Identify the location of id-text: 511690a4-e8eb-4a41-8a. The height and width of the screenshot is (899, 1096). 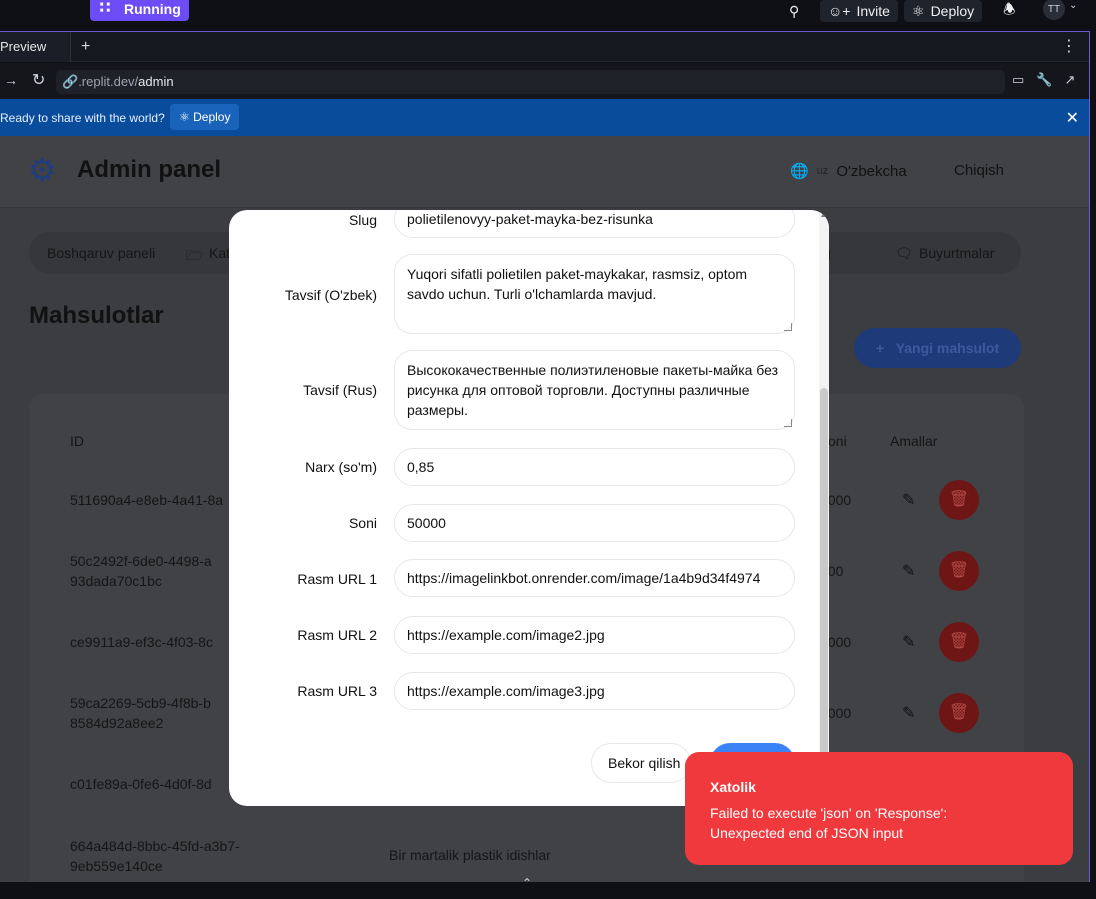
(147, 500).